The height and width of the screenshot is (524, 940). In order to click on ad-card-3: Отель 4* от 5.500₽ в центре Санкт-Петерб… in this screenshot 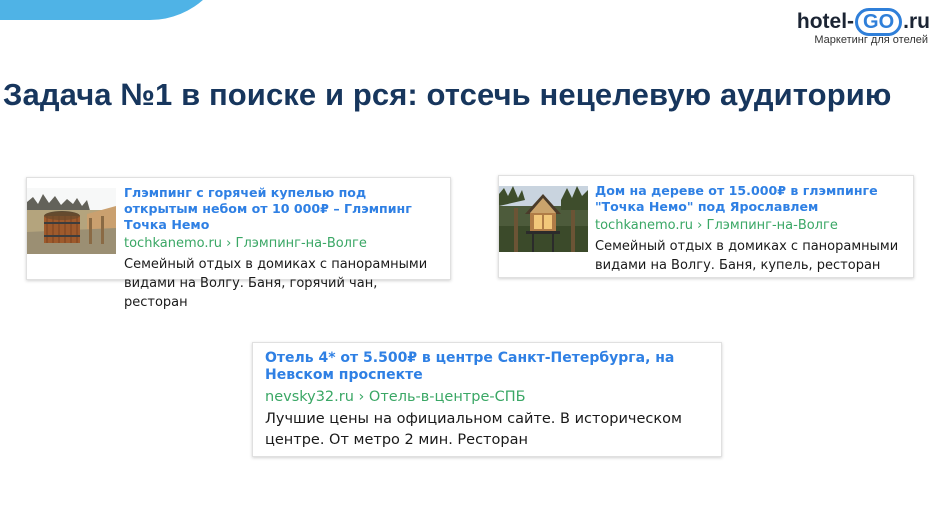, I will do `click(487, 399)`.